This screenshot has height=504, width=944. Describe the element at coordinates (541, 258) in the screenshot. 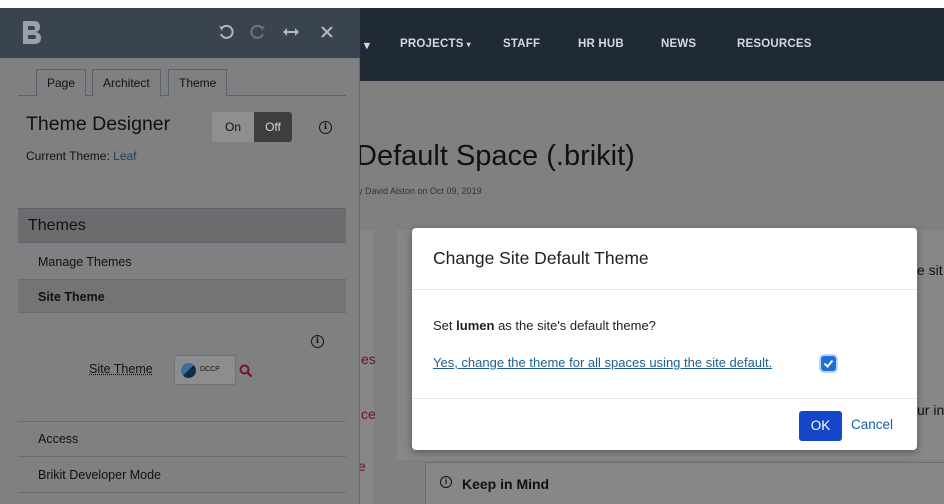

I see `dialog-title: Change Site Default Theme` at that location.